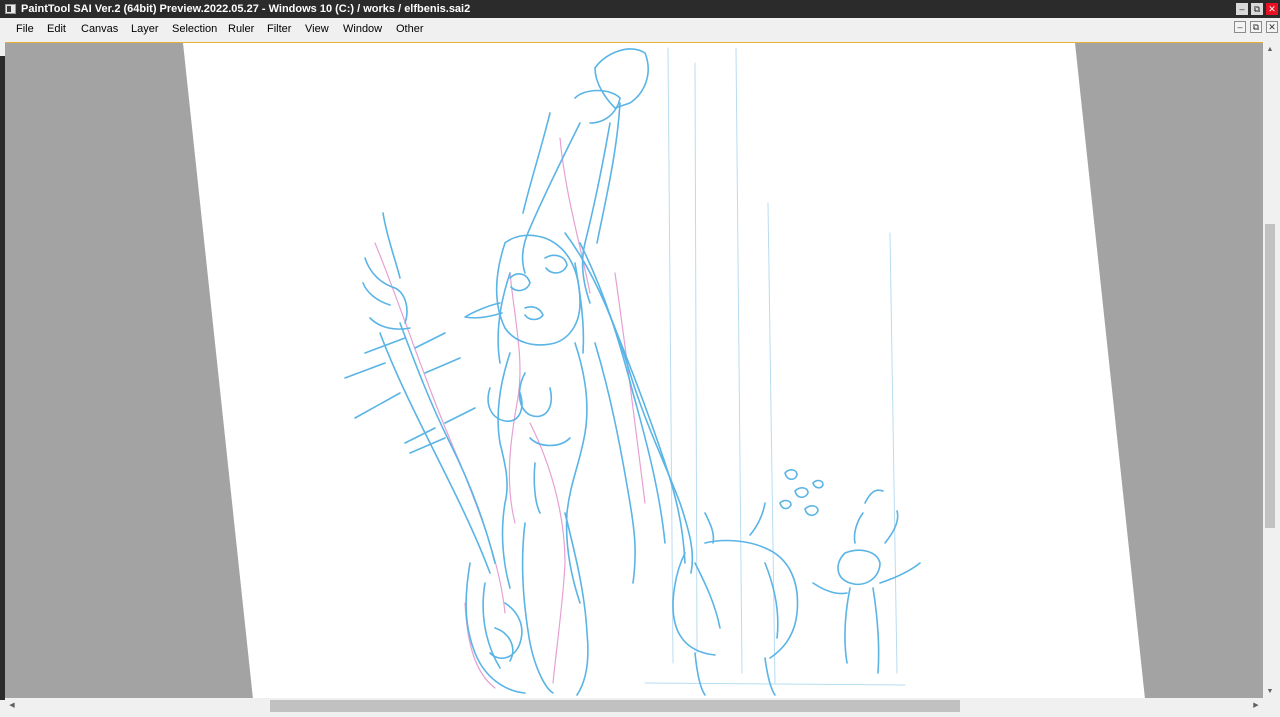 The image size is (1280, 717). I want to click on horizontal-scroll-thumb, so click(615, 706).